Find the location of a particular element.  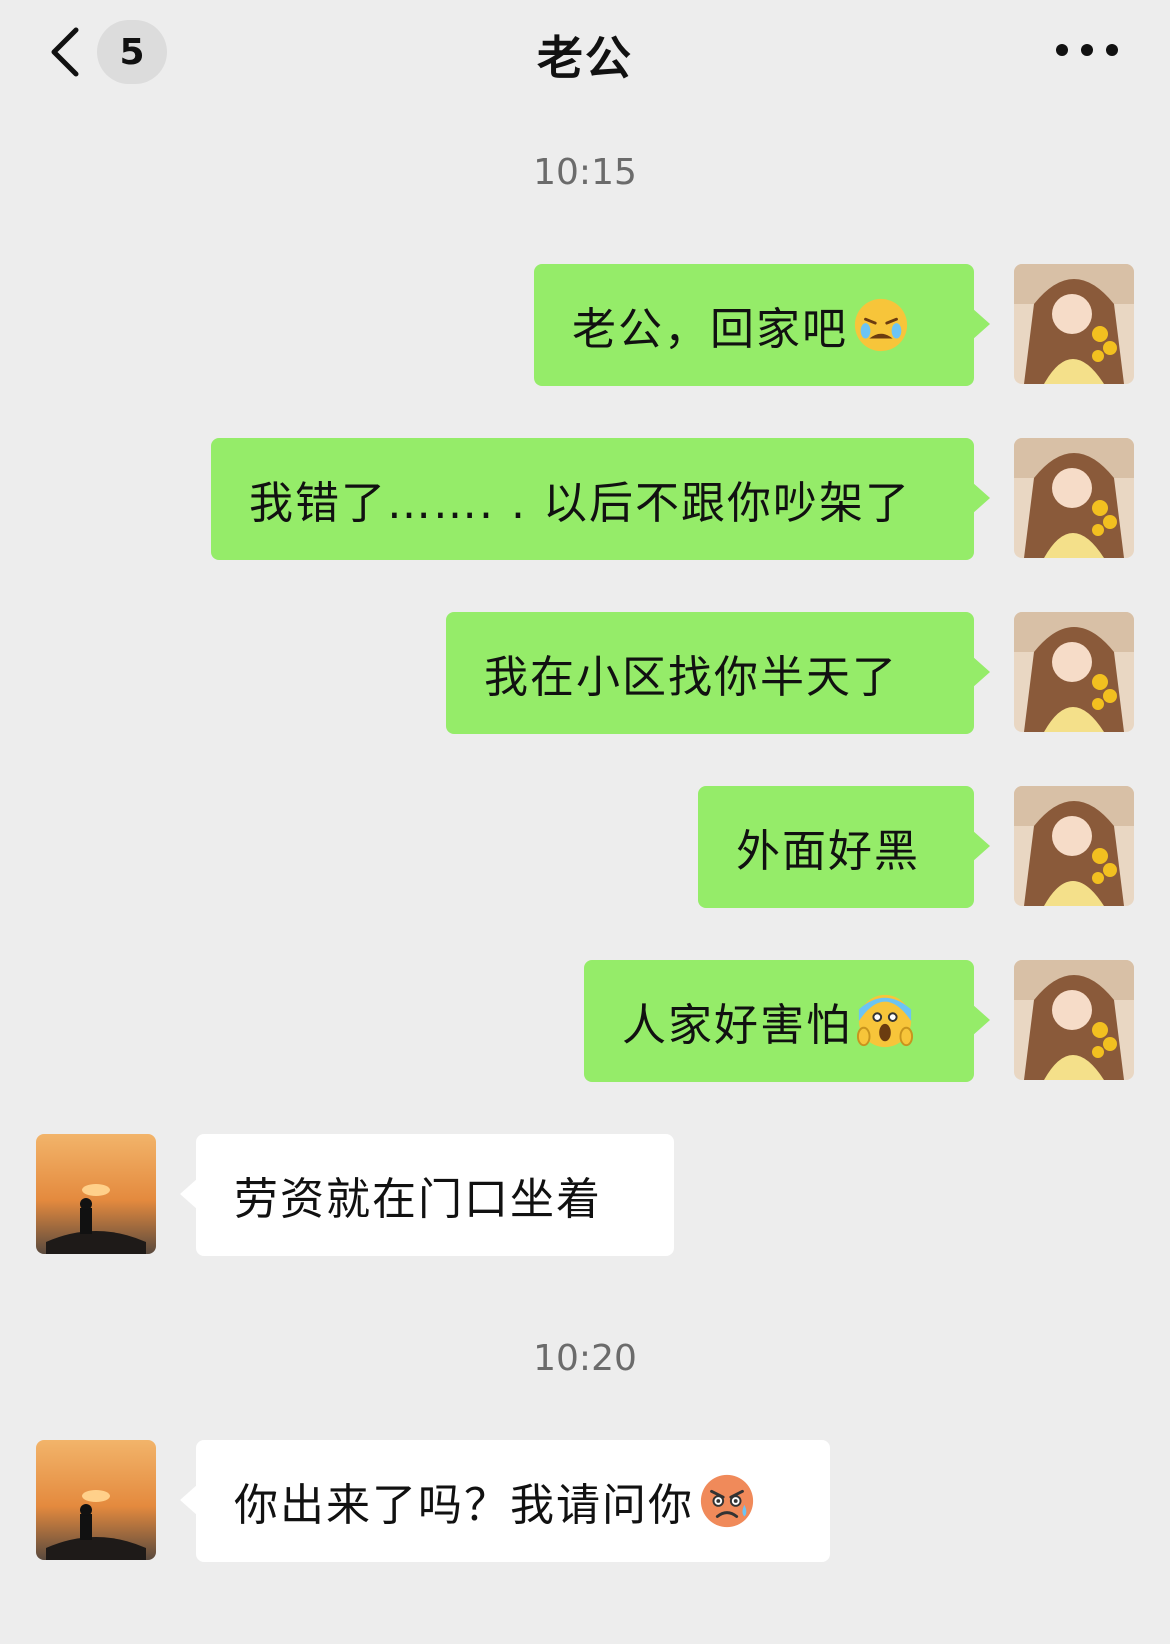

sent-bubble: 我在小区找你半天了 is located at coordinates (718, 673).